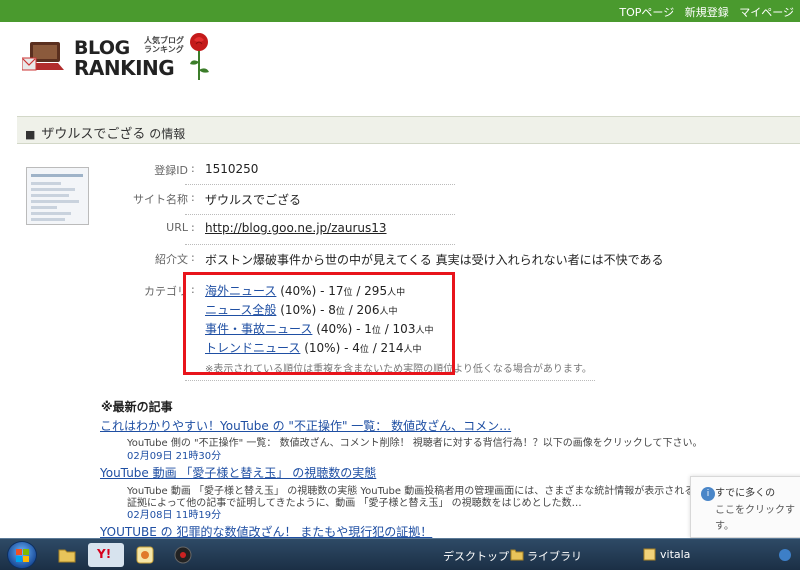 This screenshot has height=570, width=800. Describe the element at coordinates (164, 45) in the screenshot. I see `logo-tagline: 人気ブログ ランキング` at that location.